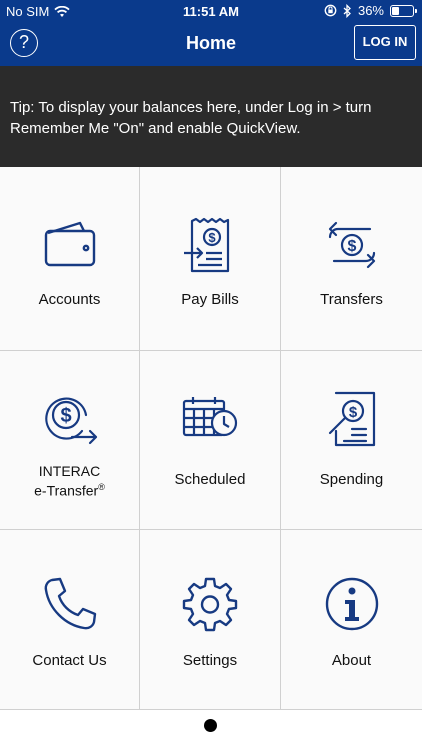  Describe the element at coordinates (69, 660) in the screenshot. I see `contact-us-label: Contact Us` at that location.